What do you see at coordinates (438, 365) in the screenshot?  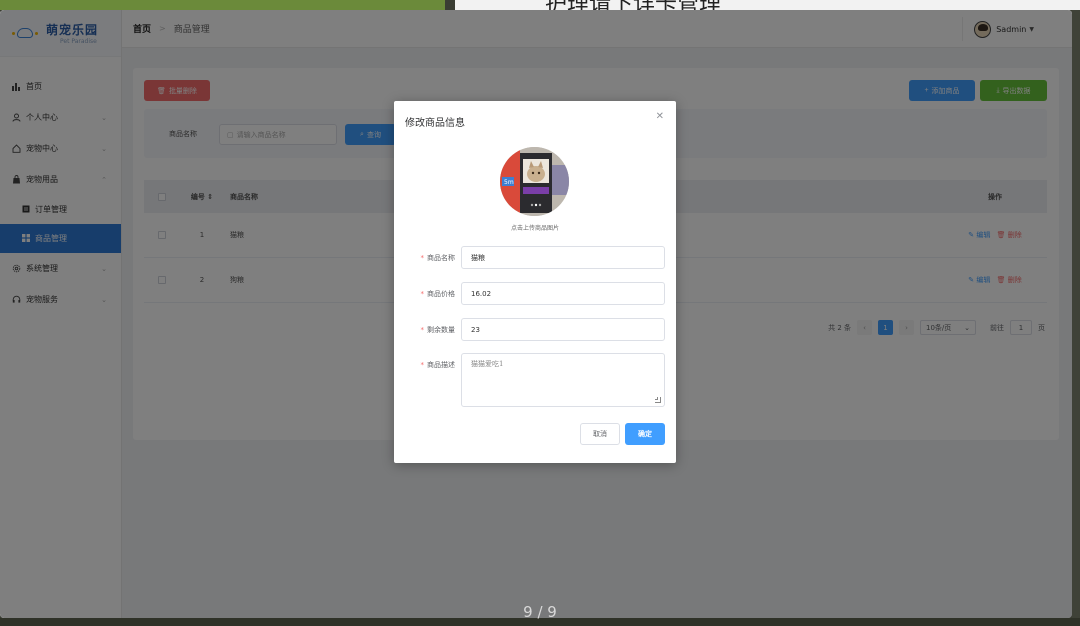 I see `field-label: * 商品描述` at bounding box center [438, 365].